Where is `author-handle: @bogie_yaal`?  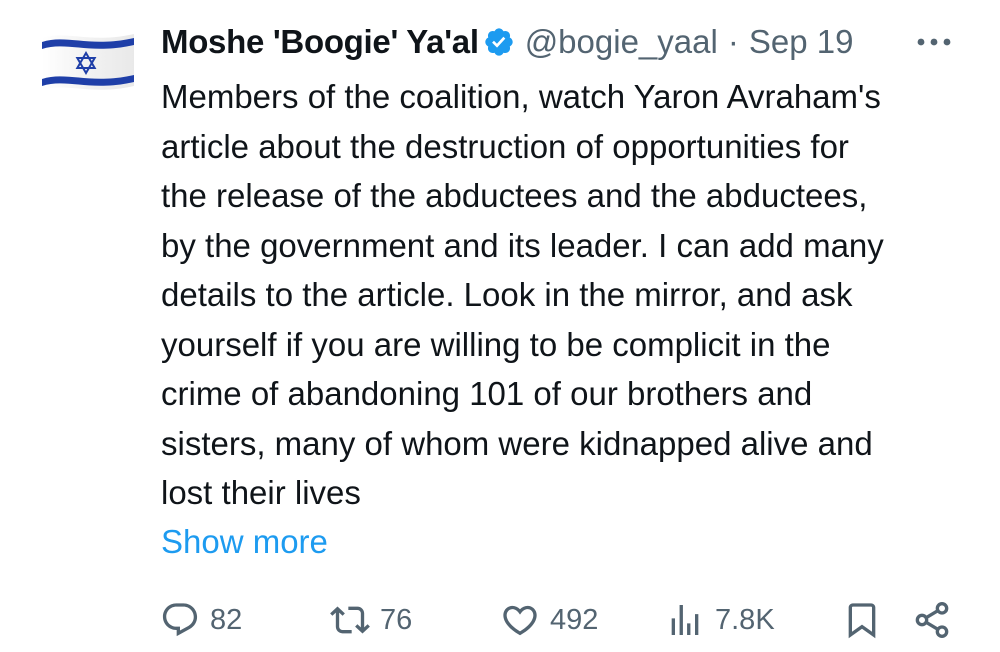
author-handle: @bogie_yaal is located at coordinates (621, 42).